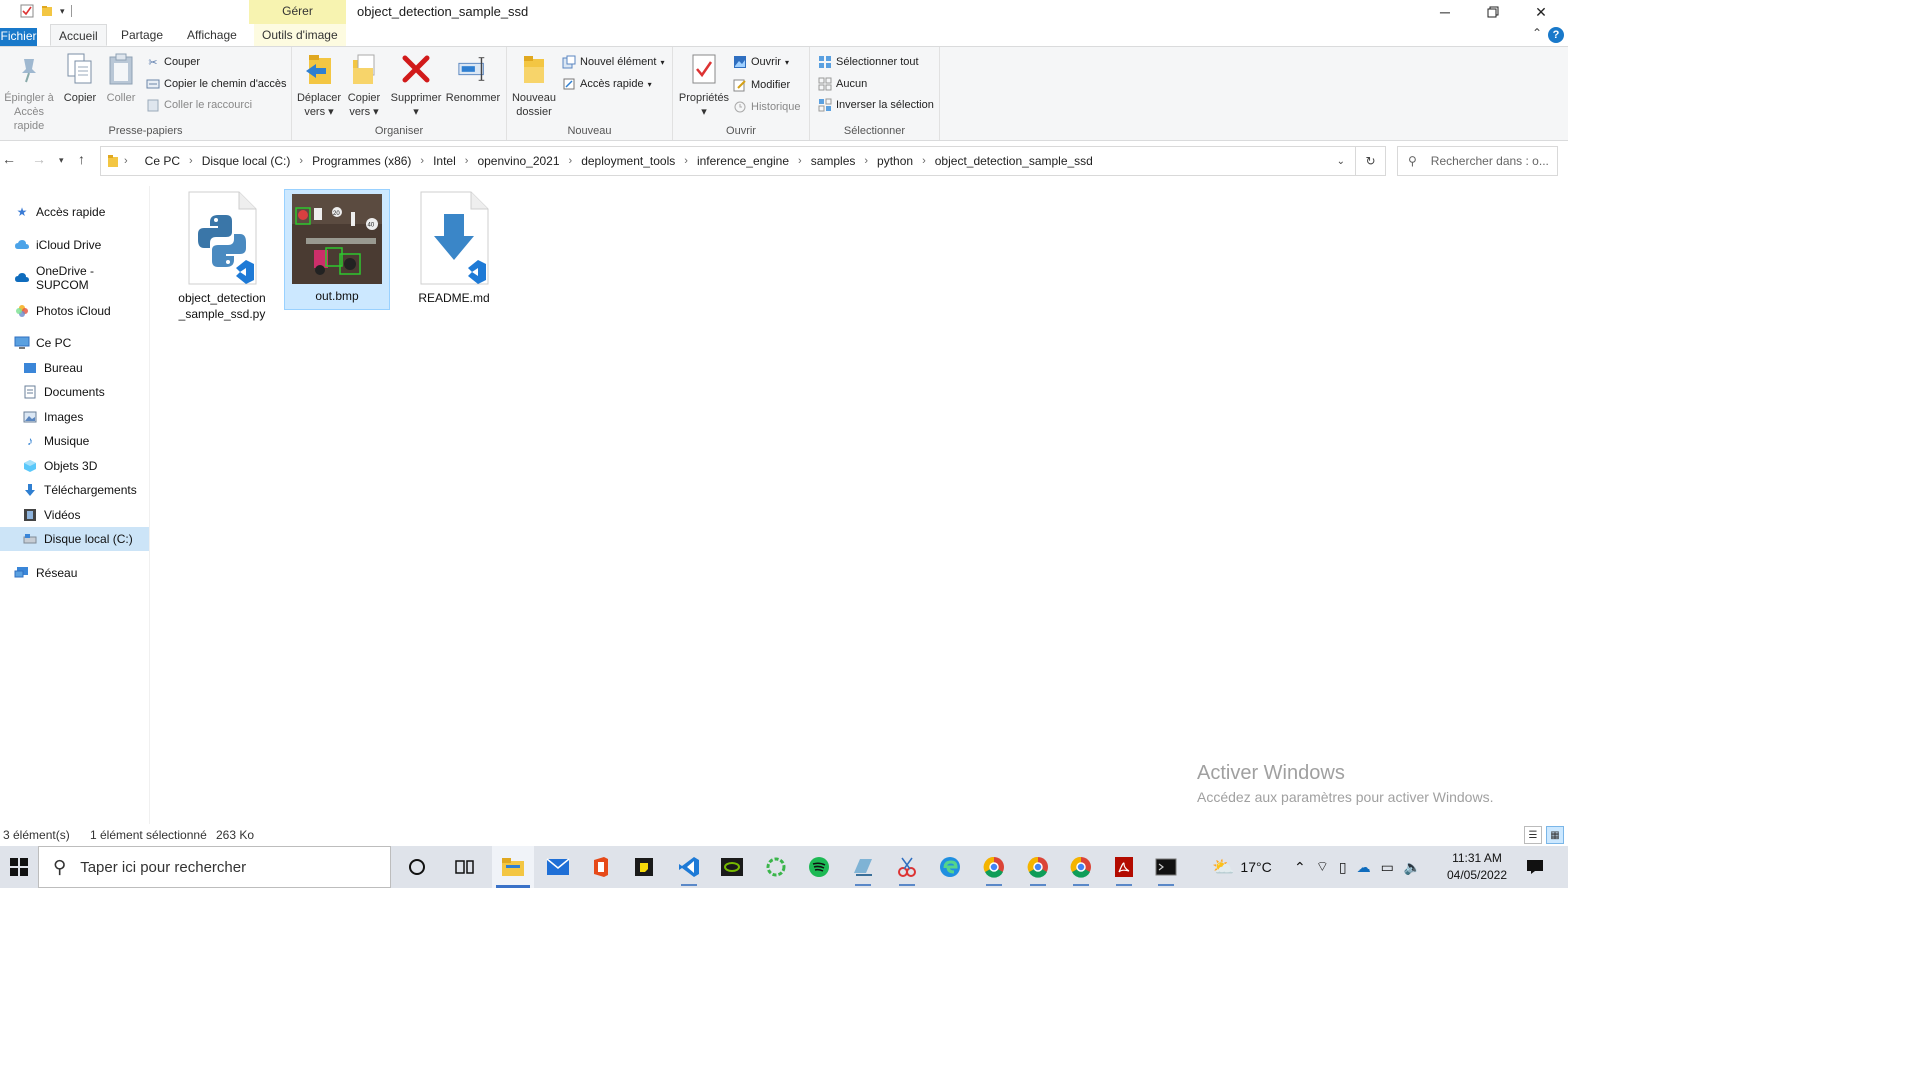  I want to click on paste-button: Coller, so click(121, 78).